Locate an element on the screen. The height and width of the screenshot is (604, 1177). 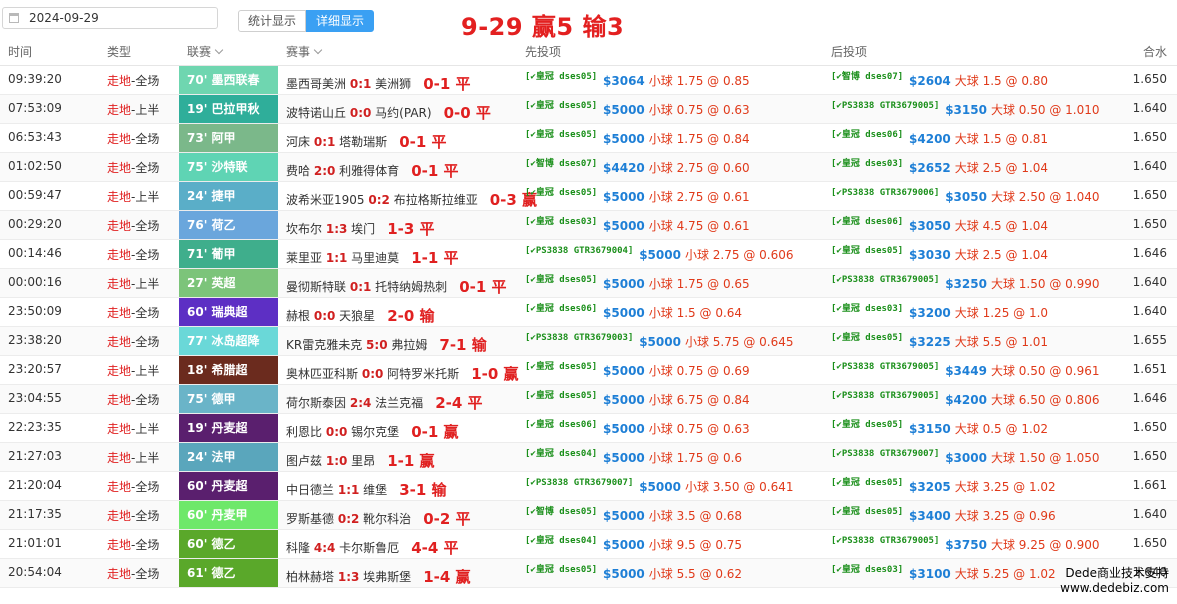
row-second-bet-amount: $3030 is located at coordinates (930, 255).